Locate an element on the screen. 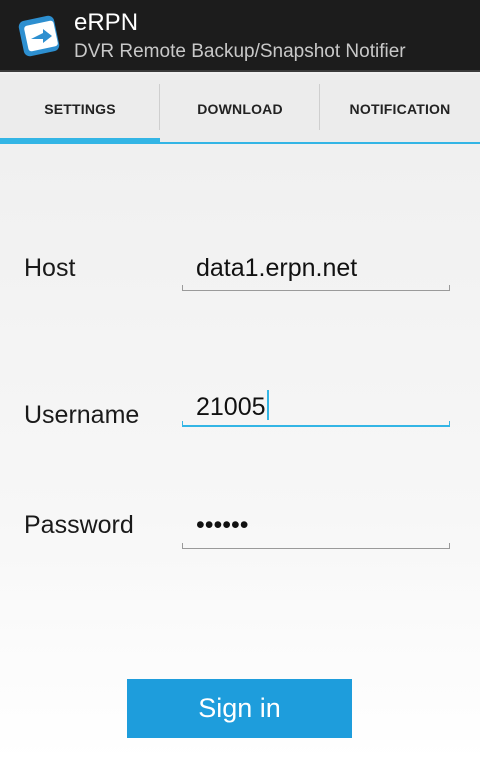  password-field-underline is located at coordinates (316, 546).